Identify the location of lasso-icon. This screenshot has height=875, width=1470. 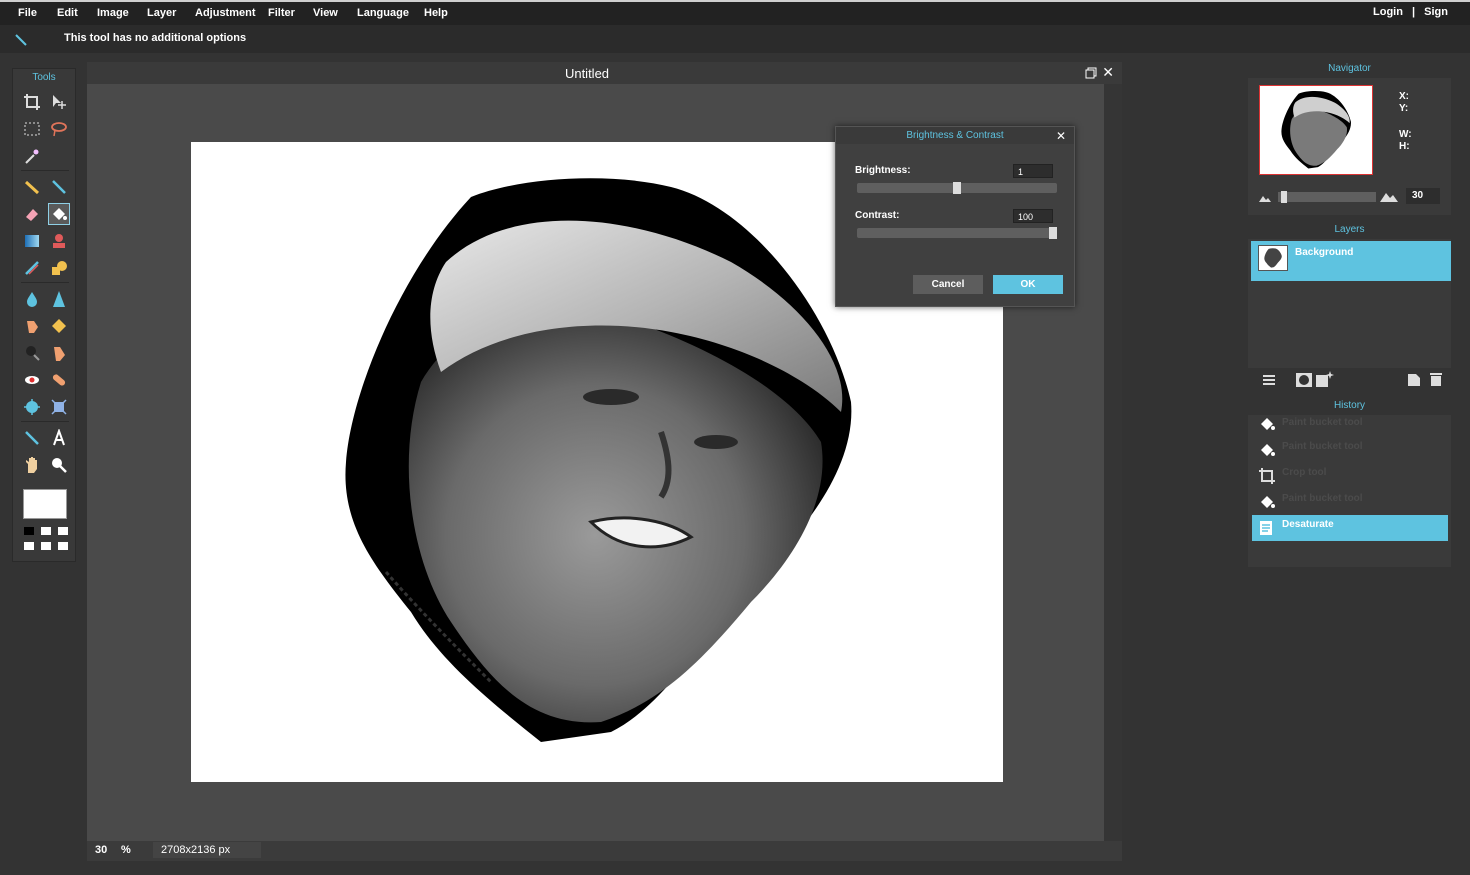
(59, 129).